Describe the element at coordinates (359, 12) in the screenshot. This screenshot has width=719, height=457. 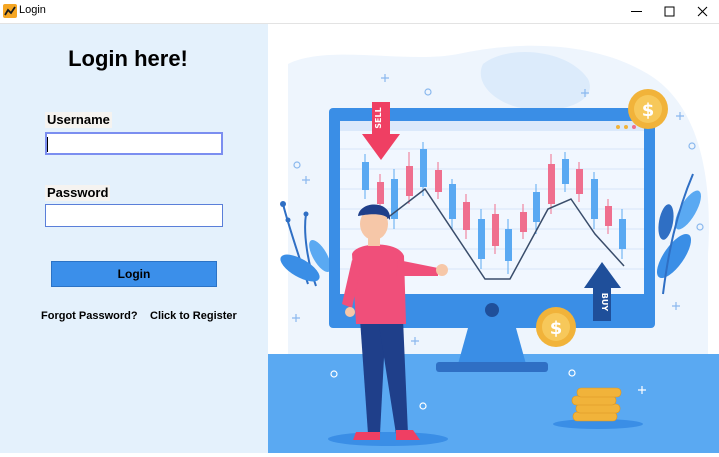
I see `title-bar: Login` at that location.